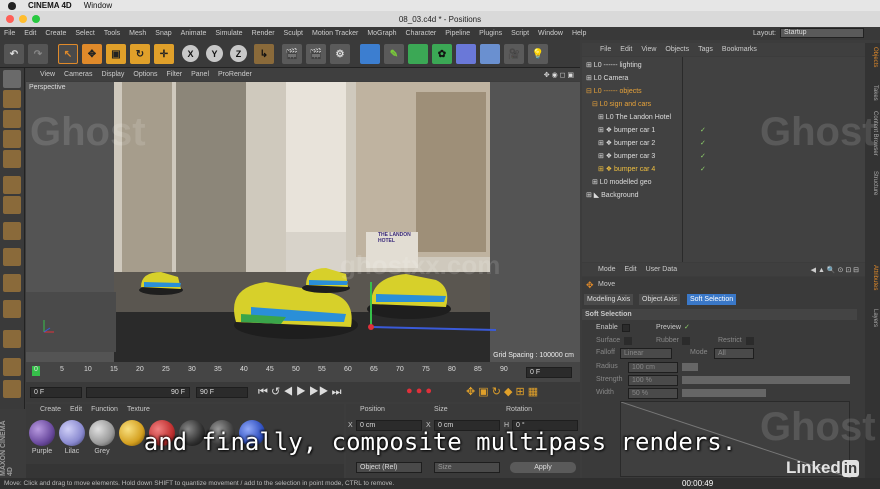 The image size is (880, 489). What do you see at coordinates (175, 74) in the screenshot?
I see `vp-menu-filter: Filter` at bounding box center [175, 74].